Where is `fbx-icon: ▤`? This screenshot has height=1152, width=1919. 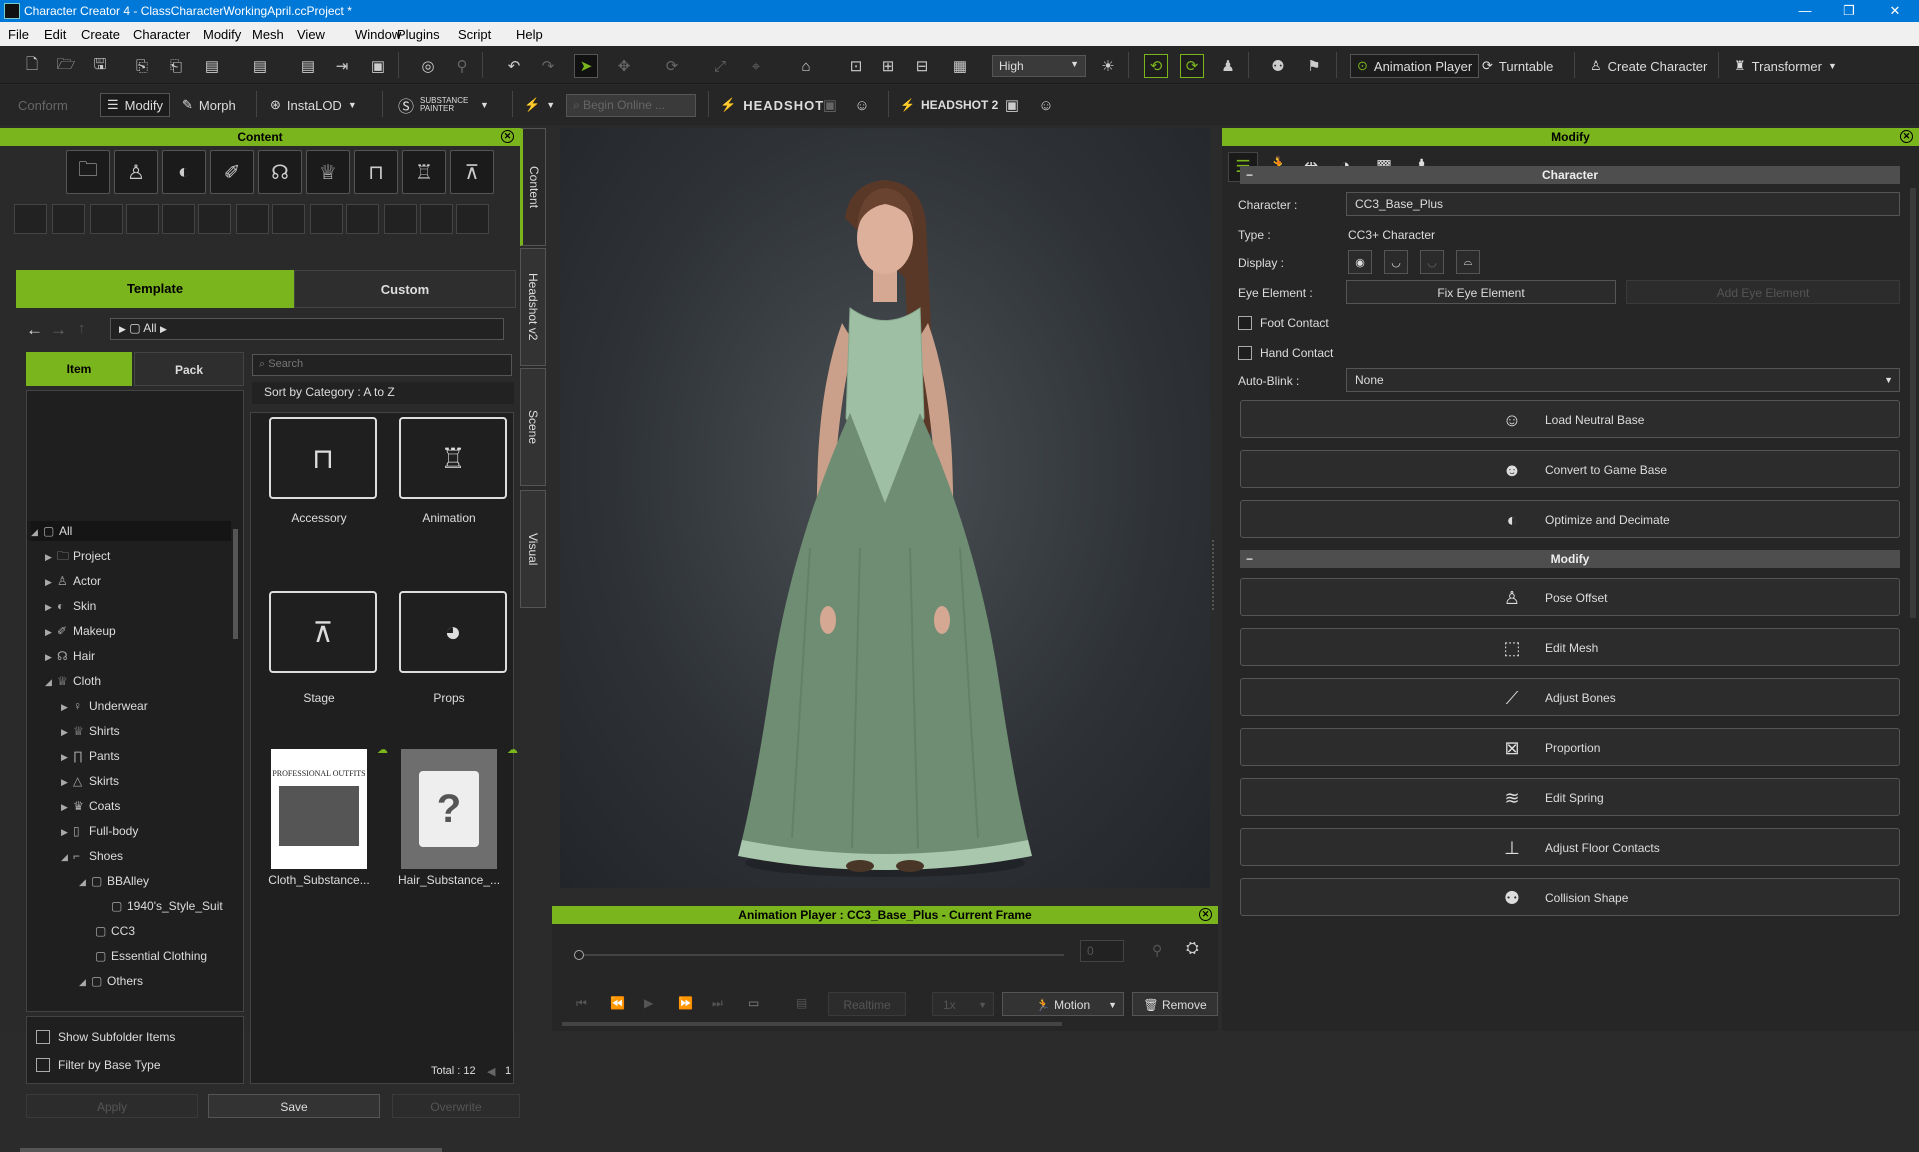 fbx-icon: ▤ is located at coordinates (260, 66).